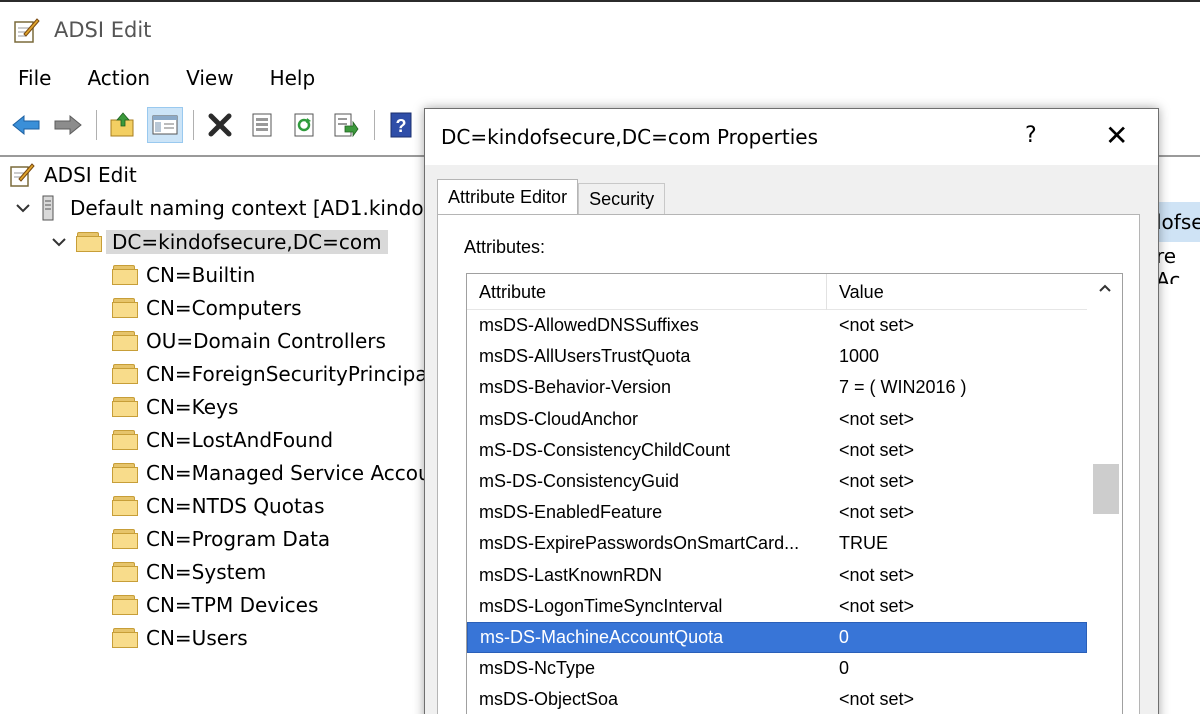  I want to click on tree-node-label: CN=Computers, so click(224, 308).